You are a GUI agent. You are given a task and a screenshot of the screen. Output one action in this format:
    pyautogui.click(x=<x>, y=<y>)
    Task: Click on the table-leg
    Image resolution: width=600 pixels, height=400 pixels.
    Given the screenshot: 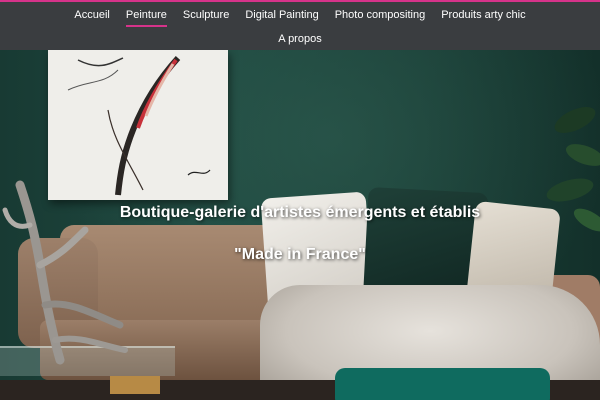 What is the action you would take?
    pyautogui.click(x=135, y=385)
    